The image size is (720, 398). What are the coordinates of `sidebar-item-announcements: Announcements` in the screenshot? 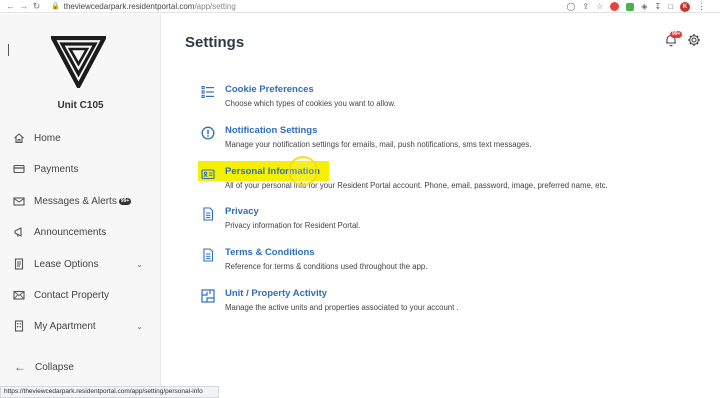 It's located at (80, 232).